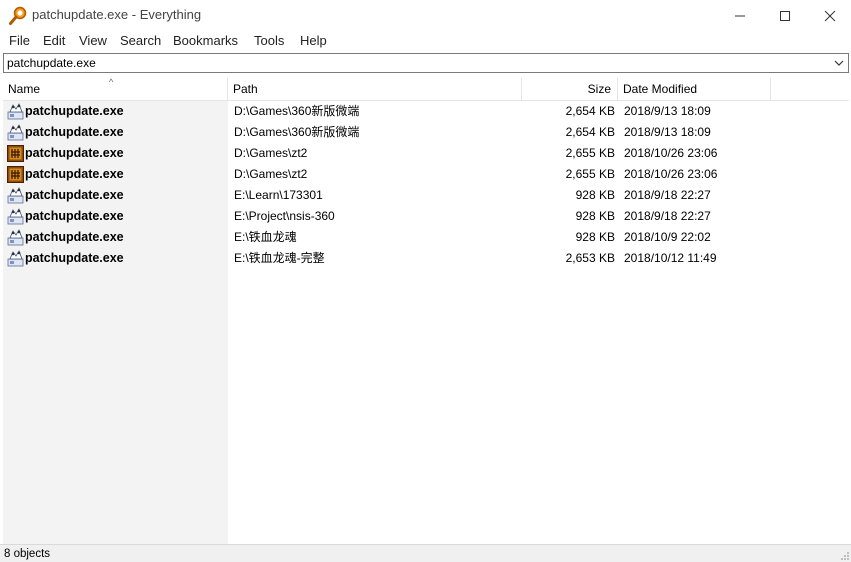 This screenshot has width=851, height=562. What do you see at coordinates (425, 553) in the screenshot?
I see `status-bar: 8 objects` at bounding box center [425, 553].